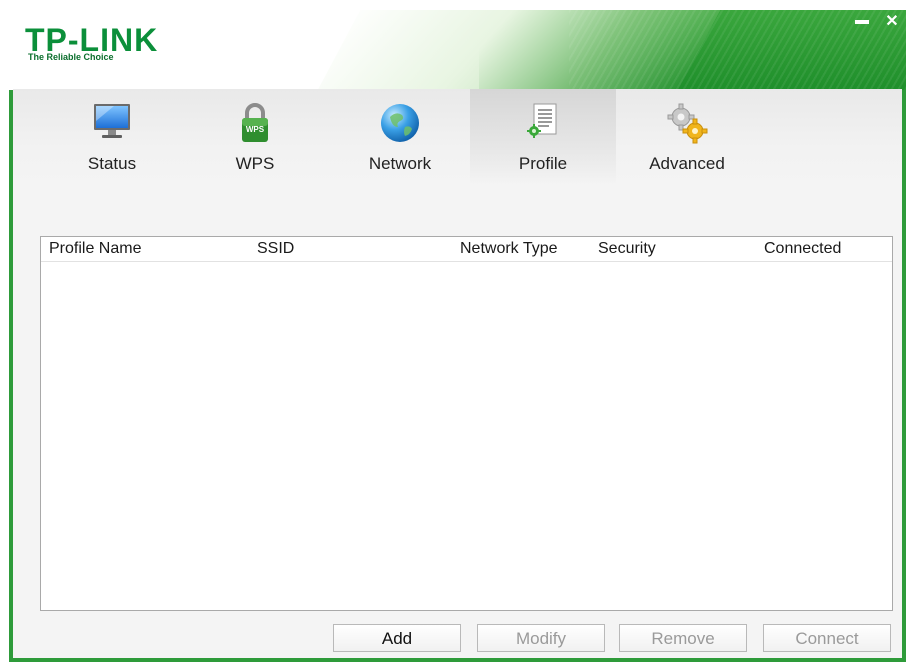 Image resolution: width=906 pixels, height=662 pixels. Describe the element at coordinates (543, 123) in the screenshot. I see `profile-document-icon` at that location.